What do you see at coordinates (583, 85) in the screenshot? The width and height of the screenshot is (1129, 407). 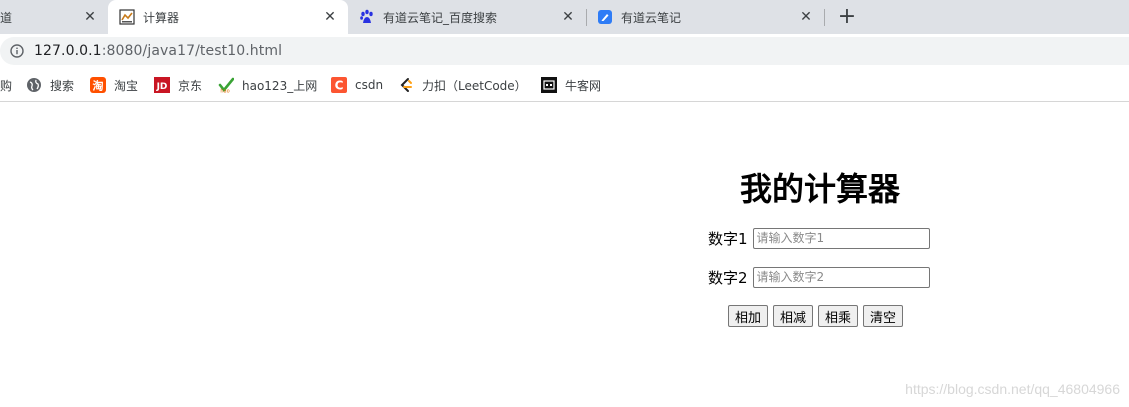 I see `bookmark-label: 牛客网` at bounding box center [583, 85].